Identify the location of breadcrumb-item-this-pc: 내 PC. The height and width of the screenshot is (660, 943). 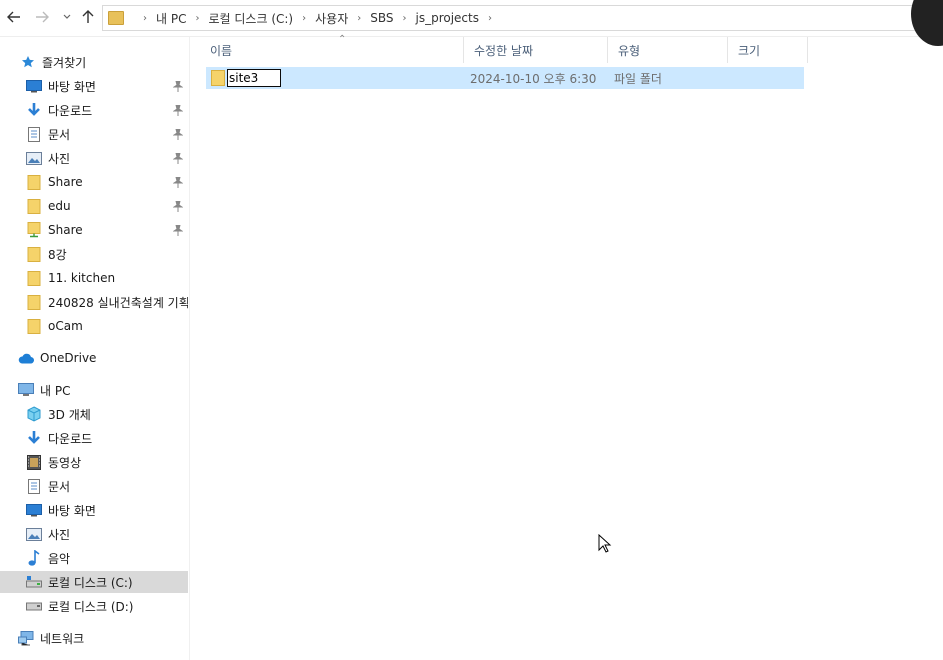
(171, 18).